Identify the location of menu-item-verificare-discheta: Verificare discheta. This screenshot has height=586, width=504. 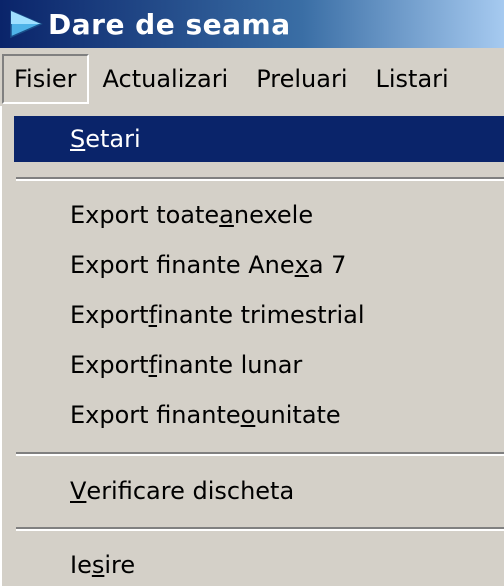
(259, 491).